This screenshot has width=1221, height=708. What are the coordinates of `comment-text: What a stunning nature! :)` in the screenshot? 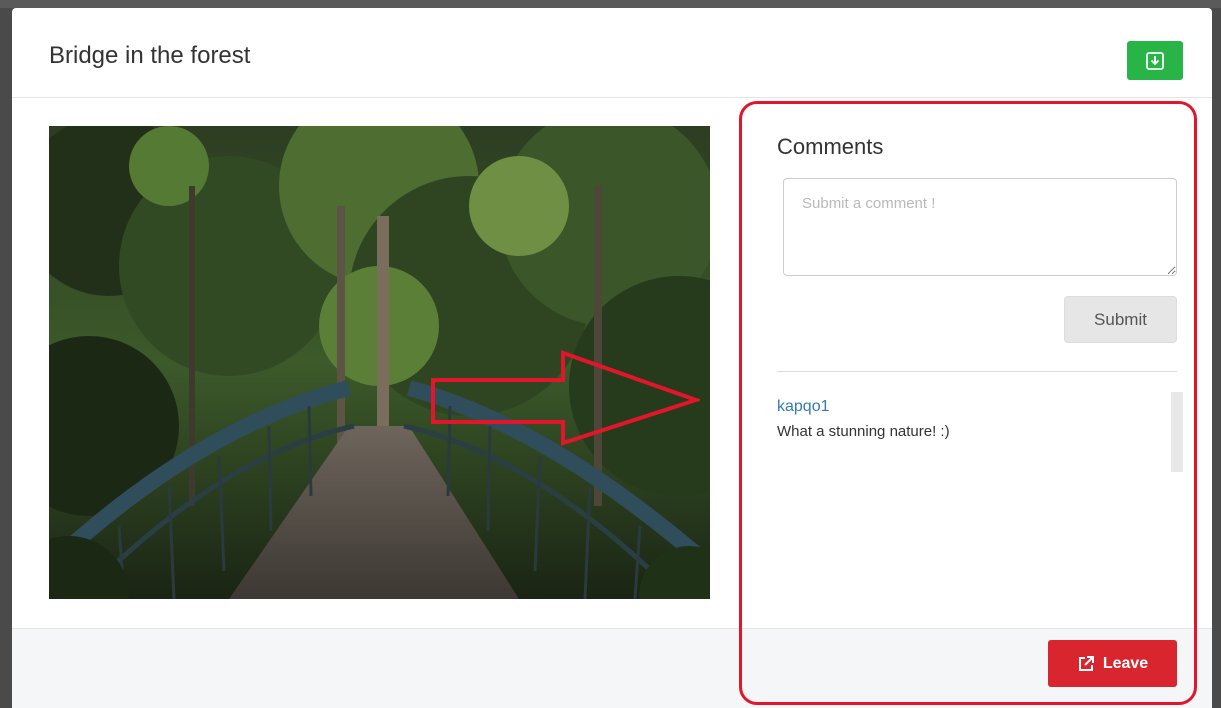 It's located at (863, 431).